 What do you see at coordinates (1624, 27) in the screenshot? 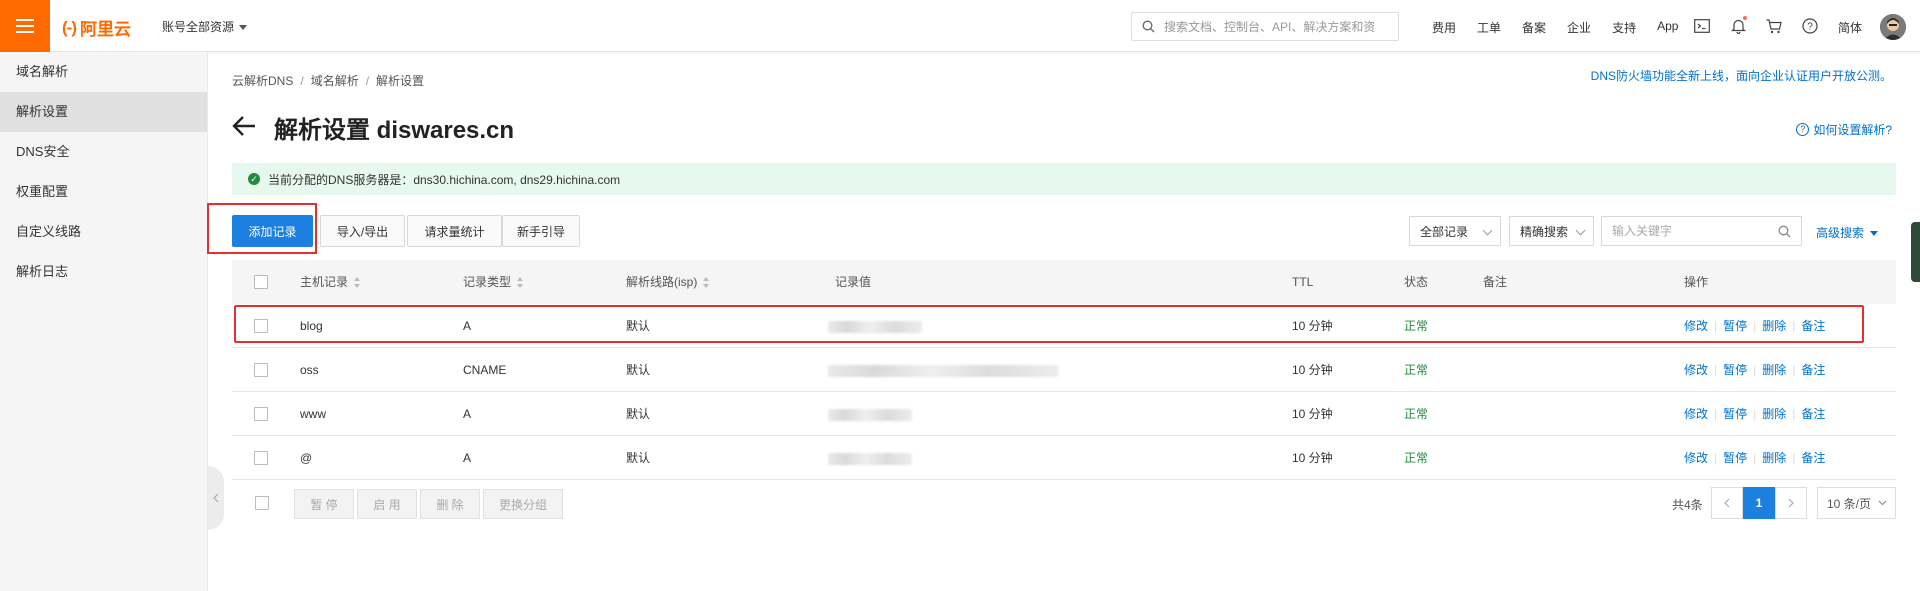
I see `nav-support: 支持` at bounding box center [1624, 27].